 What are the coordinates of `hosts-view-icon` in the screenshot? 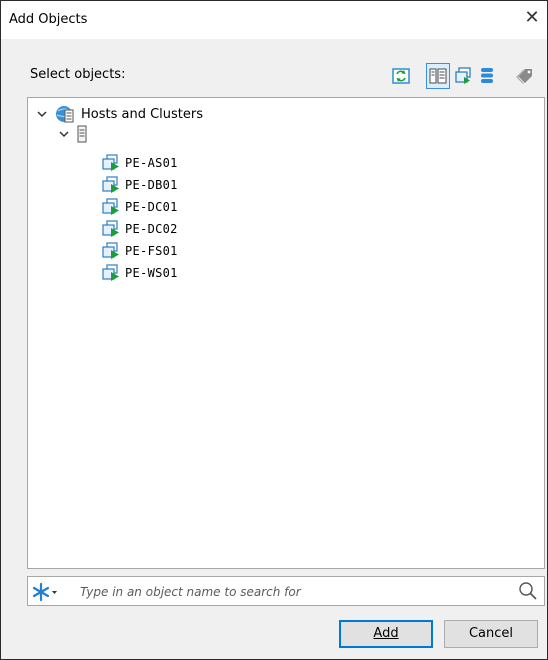 It's located at (438, 76).